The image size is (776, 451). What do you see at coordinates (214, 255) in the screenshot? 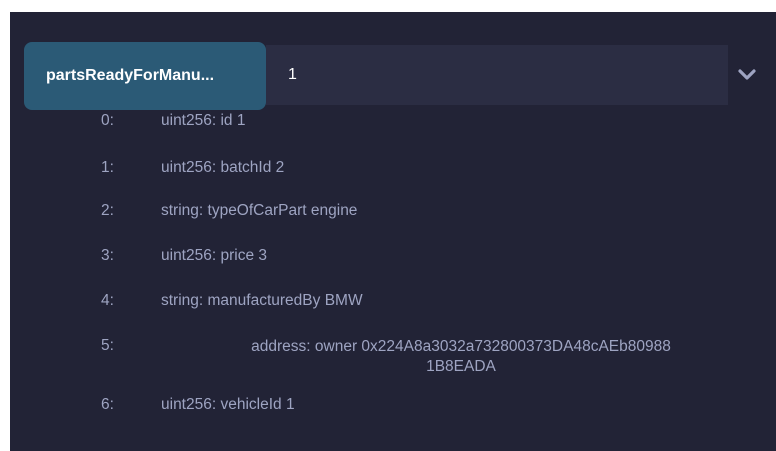
I see `output-value: uint256: price 3` at bounding box center [214, 255].